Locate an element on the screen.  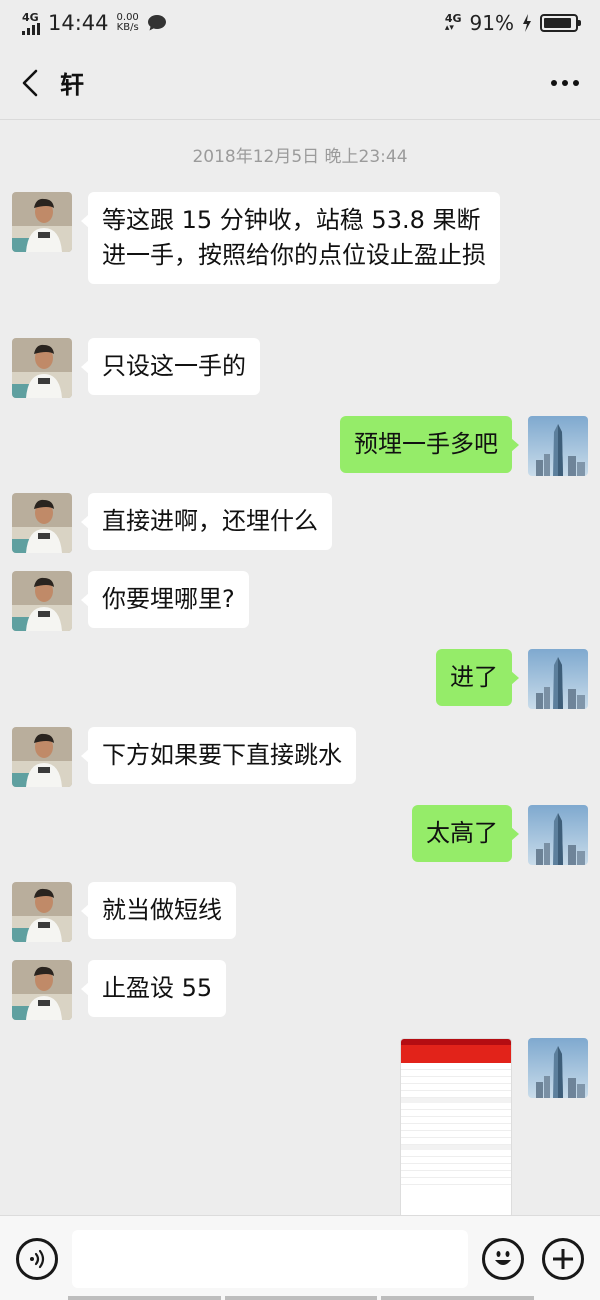
battery-icon is located at coordinates (560, 23).